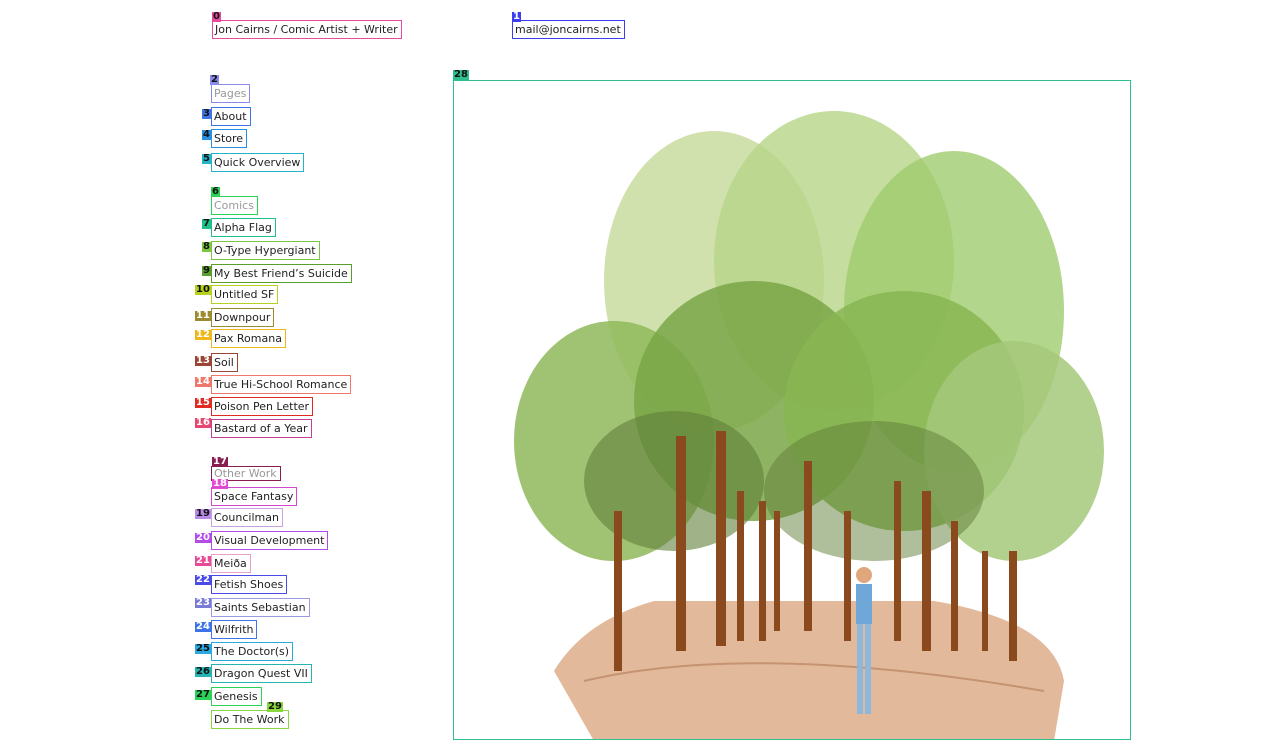 The width and height of the screenshot is (1280, 740). I want to click on other-genesis: Genesis, so click(236, 696).